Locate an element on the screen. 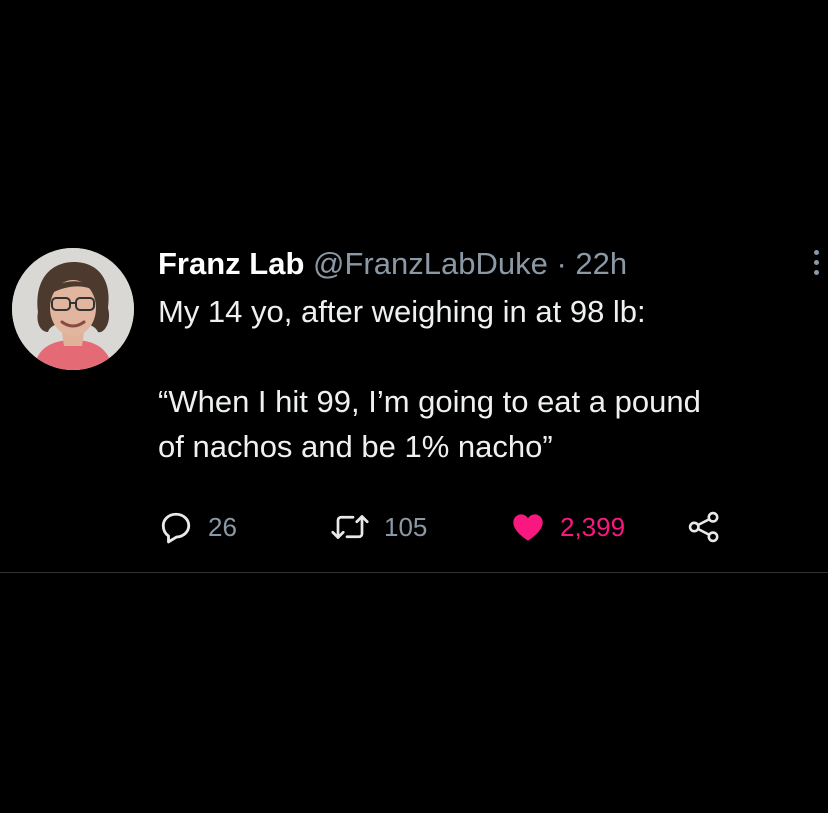  share-icon is located at coordinates (703, 527).